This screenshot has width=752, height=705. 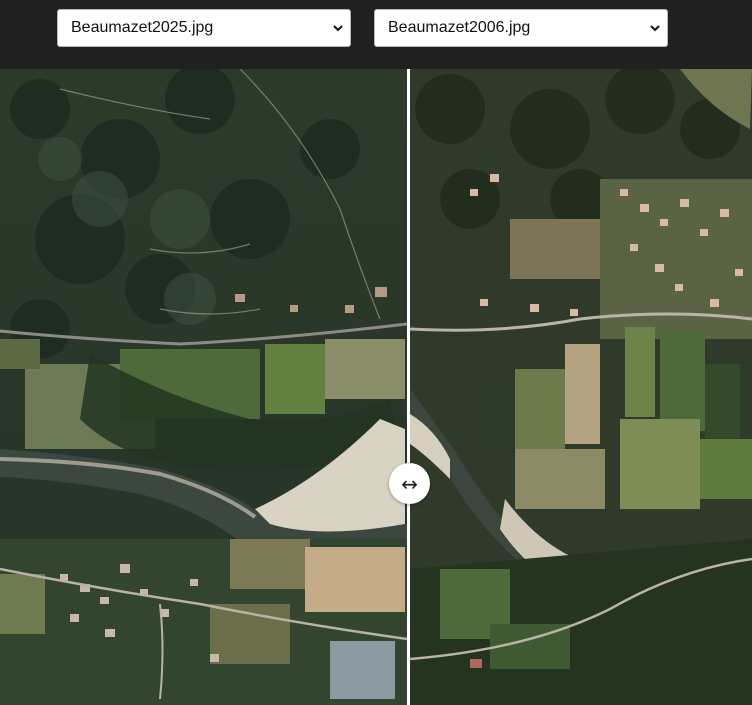 I want to click on left-image-select: Beaumazet2025.jpg, so click(x=204, y=28).